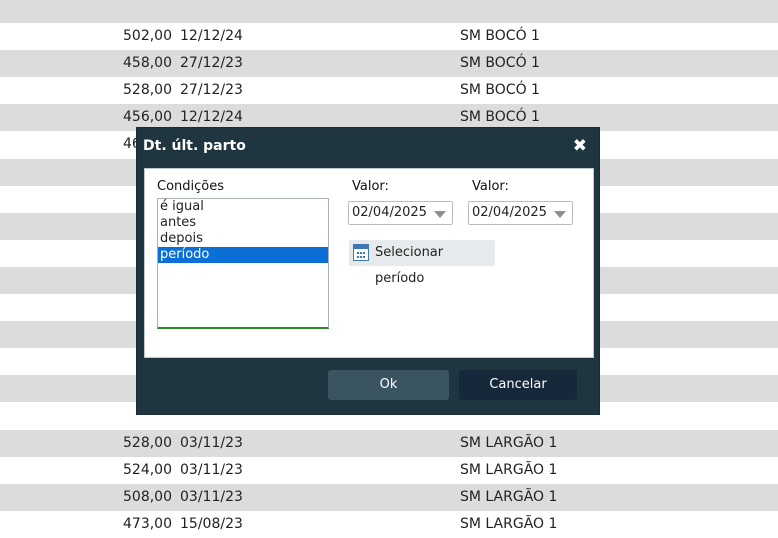 This screenshot has height=538, width=778. Describe the element at coordinates (211, 36) in the screenshot. I see `date-cell: 12/12/24` at that location.